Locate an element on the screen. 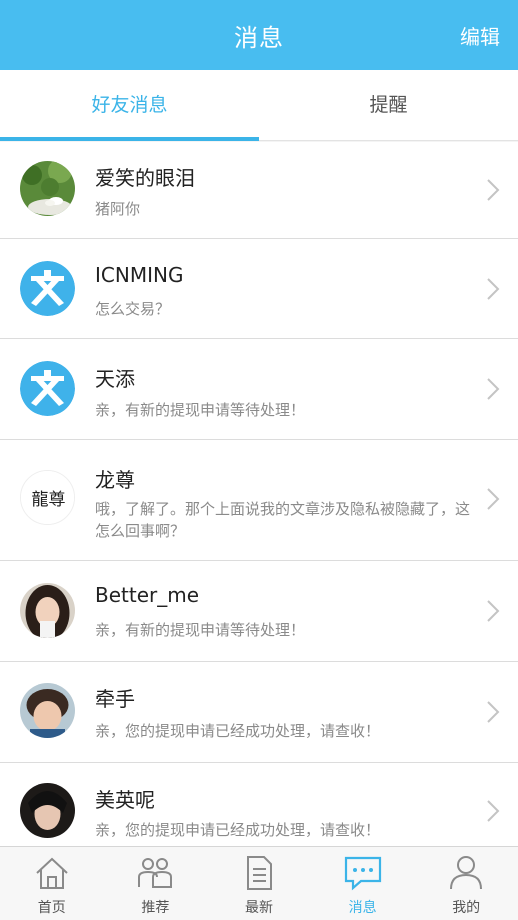  conversation-row: 爱笑的眼泪 猪阿你 is located at coordinates (259, 190).